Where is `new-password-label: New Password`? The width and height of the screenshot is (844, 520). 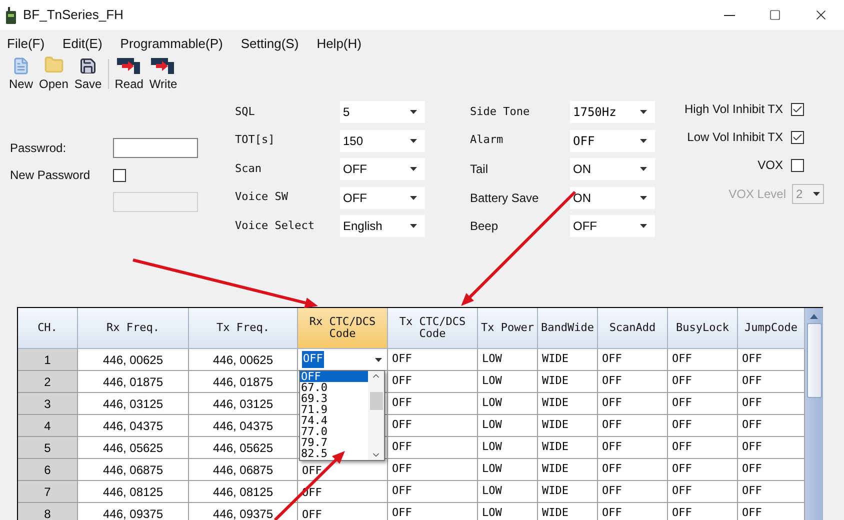 new-password-label: New Password is located at coordinates (51, 175).